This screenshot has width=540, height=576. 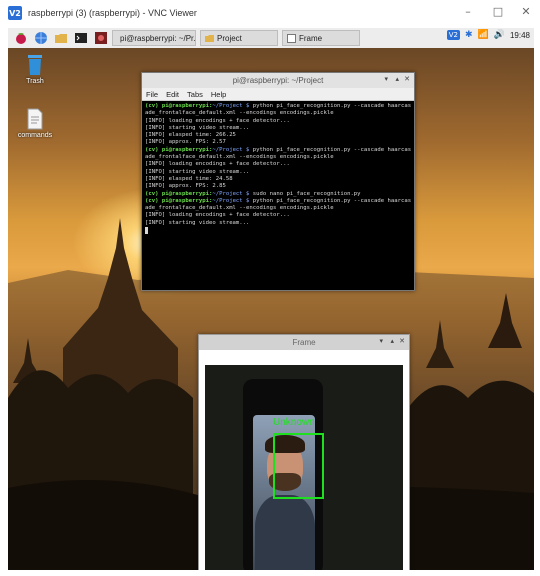 What do you see at coordinates (229, 38) in the screenshot?
I see `taskbar-project-label: Project` at bounding box center [229, 38].